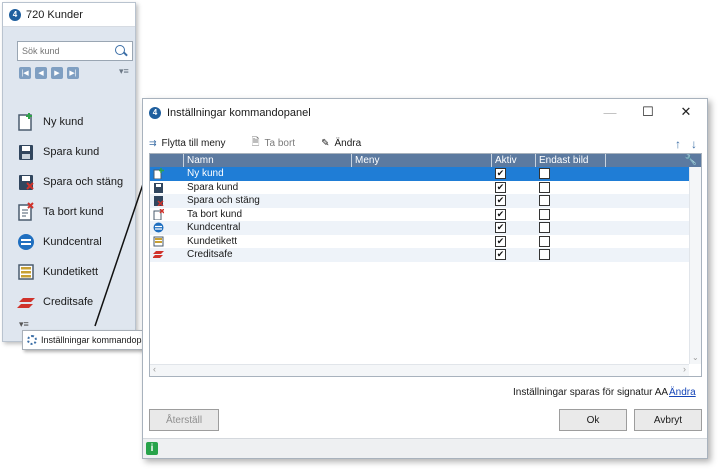 This screenshot has width=718, height=471. What do you see at coordinates (694, 144) in the screenshot?
I see `move-down-icon: ↓` at bounding box center [694, 144].